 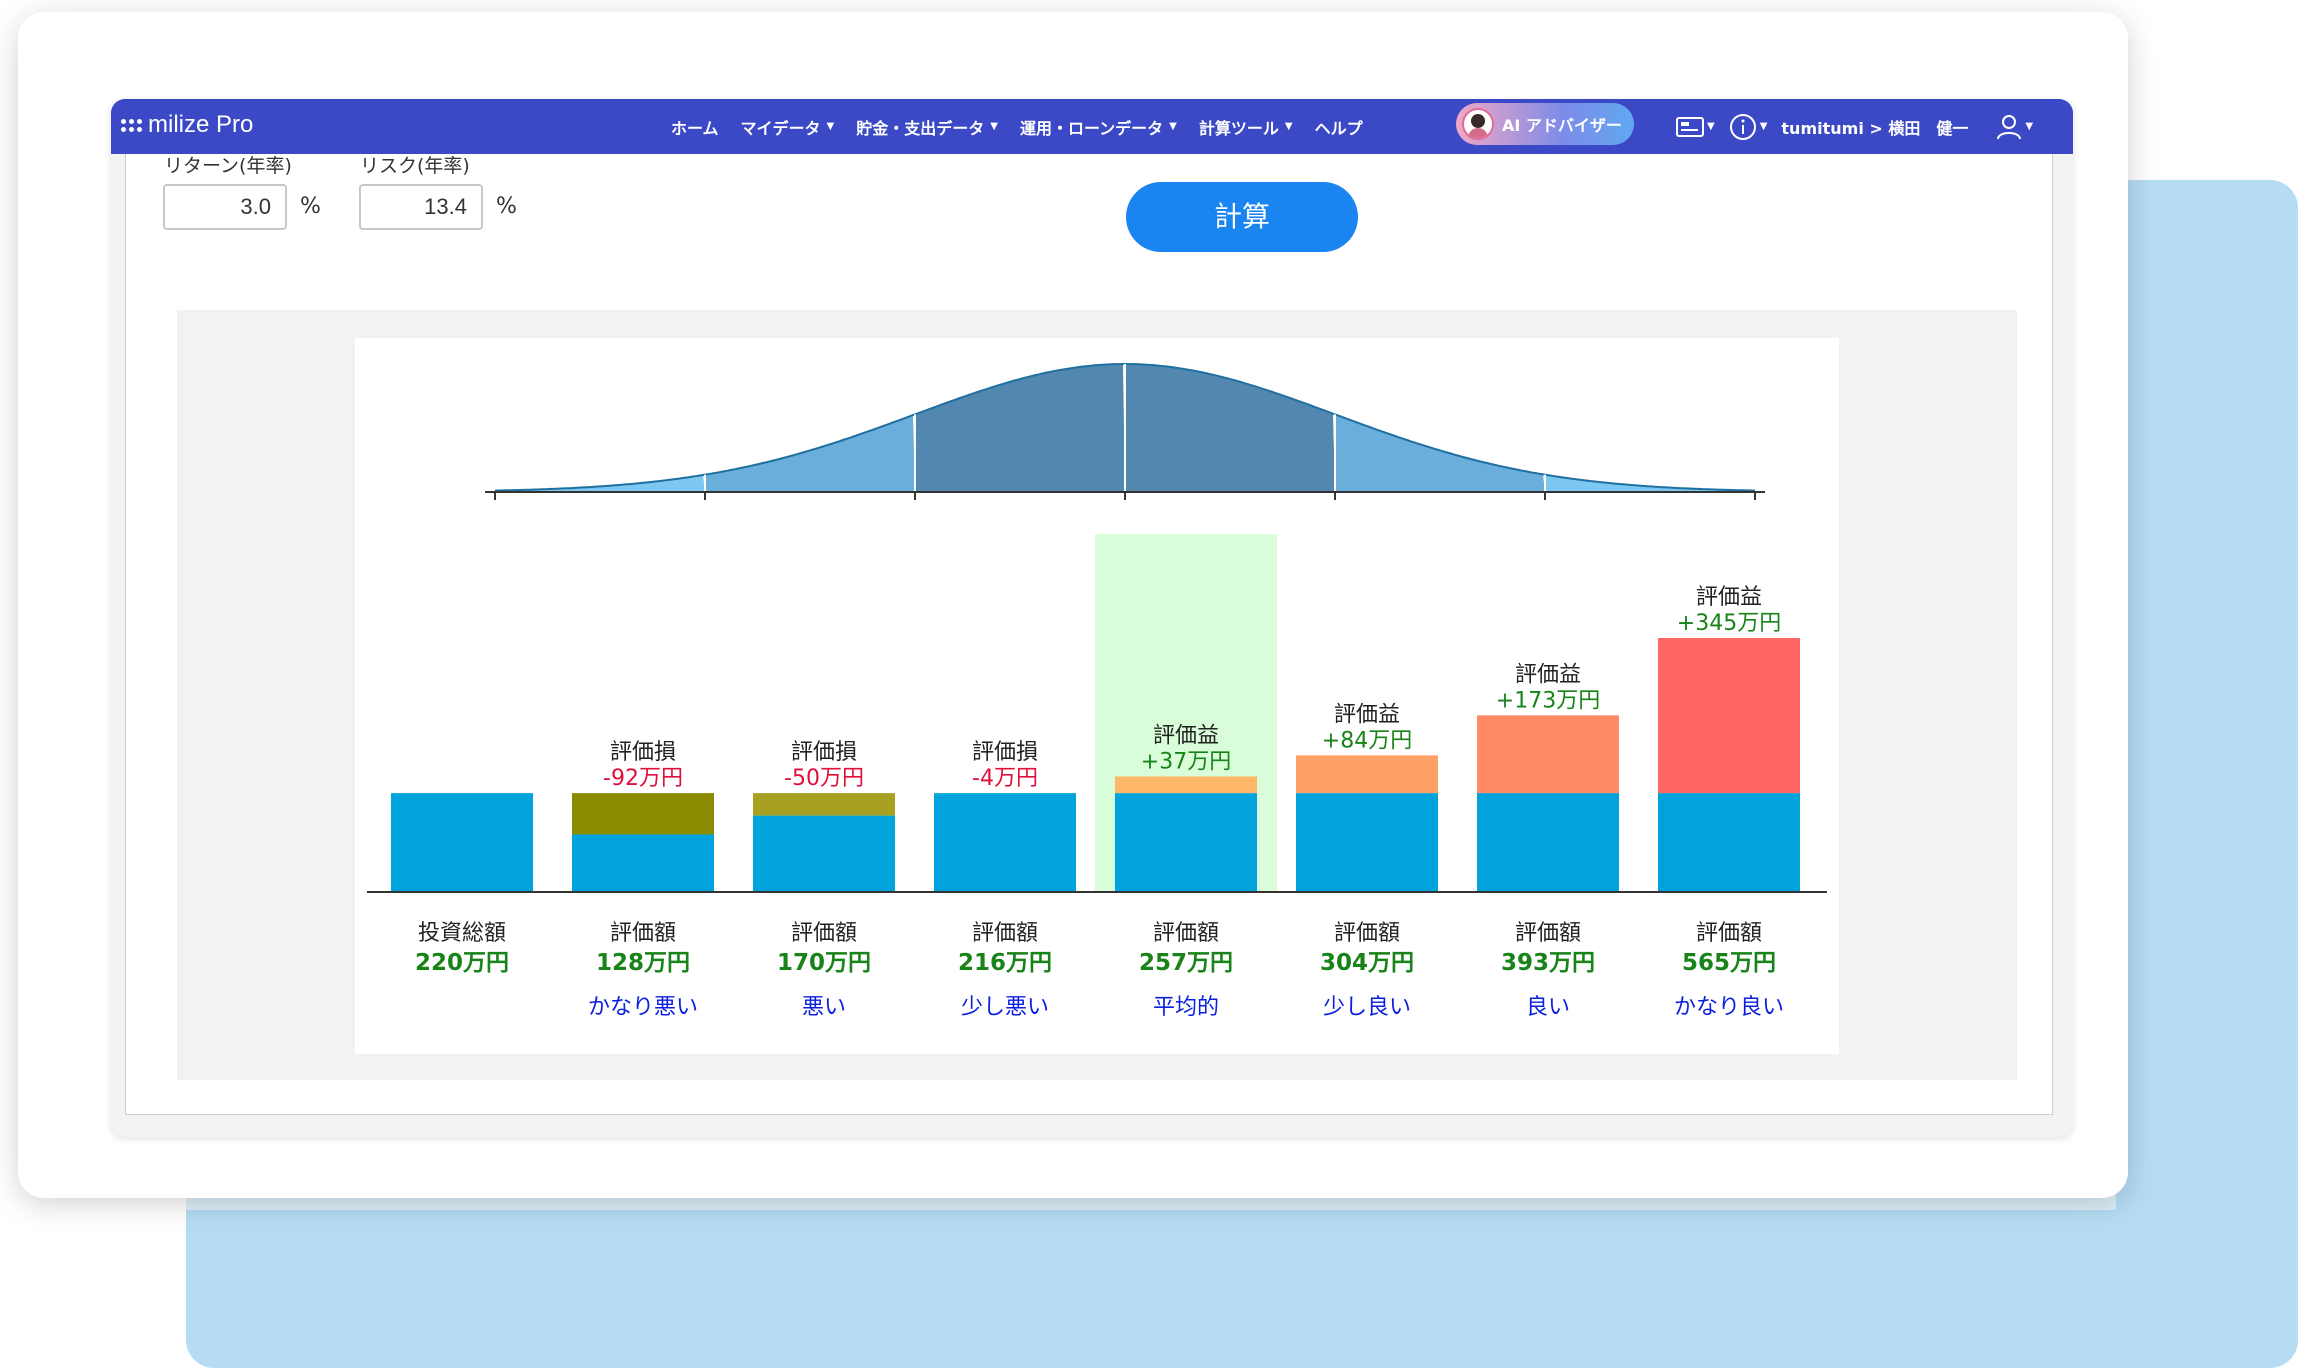 I want to click on logo-text: milize Pro, so click(x=201, y=124).